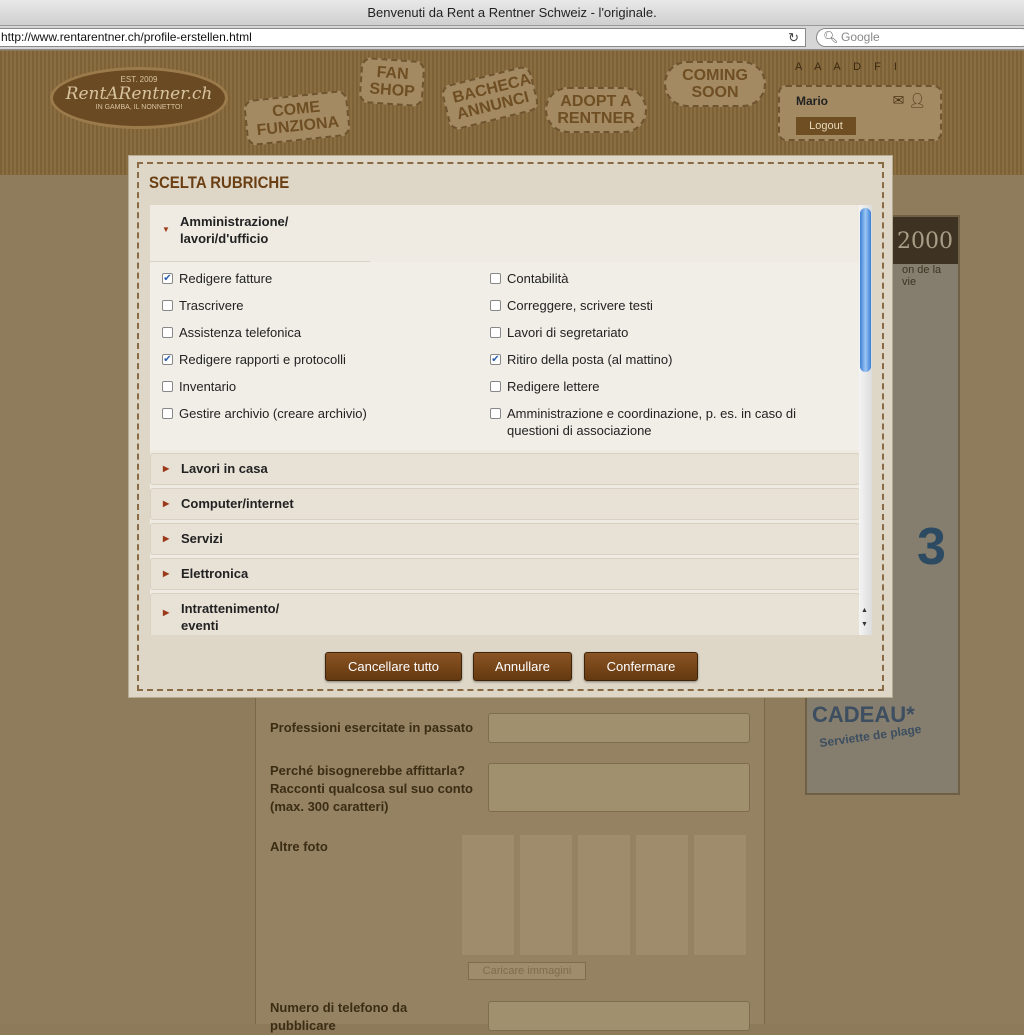 This screenshot has height=1035, width=1024. I want to click on category-checkbox-item: ✔ Ritiro della posta (al mattino), so click(658, 359).